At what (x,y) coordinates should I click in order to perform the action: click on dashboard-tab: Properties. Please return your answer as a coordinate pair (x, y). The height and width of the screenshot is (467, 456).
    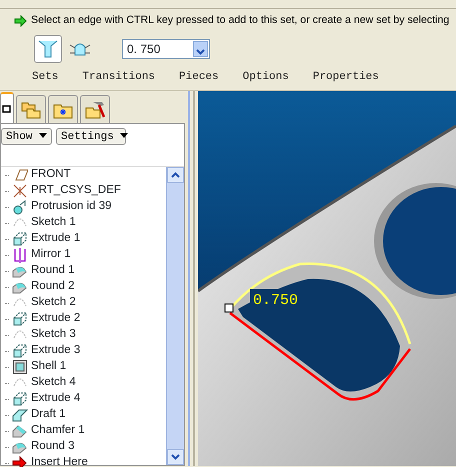
    Looking at the image, I should click on (345, 77).